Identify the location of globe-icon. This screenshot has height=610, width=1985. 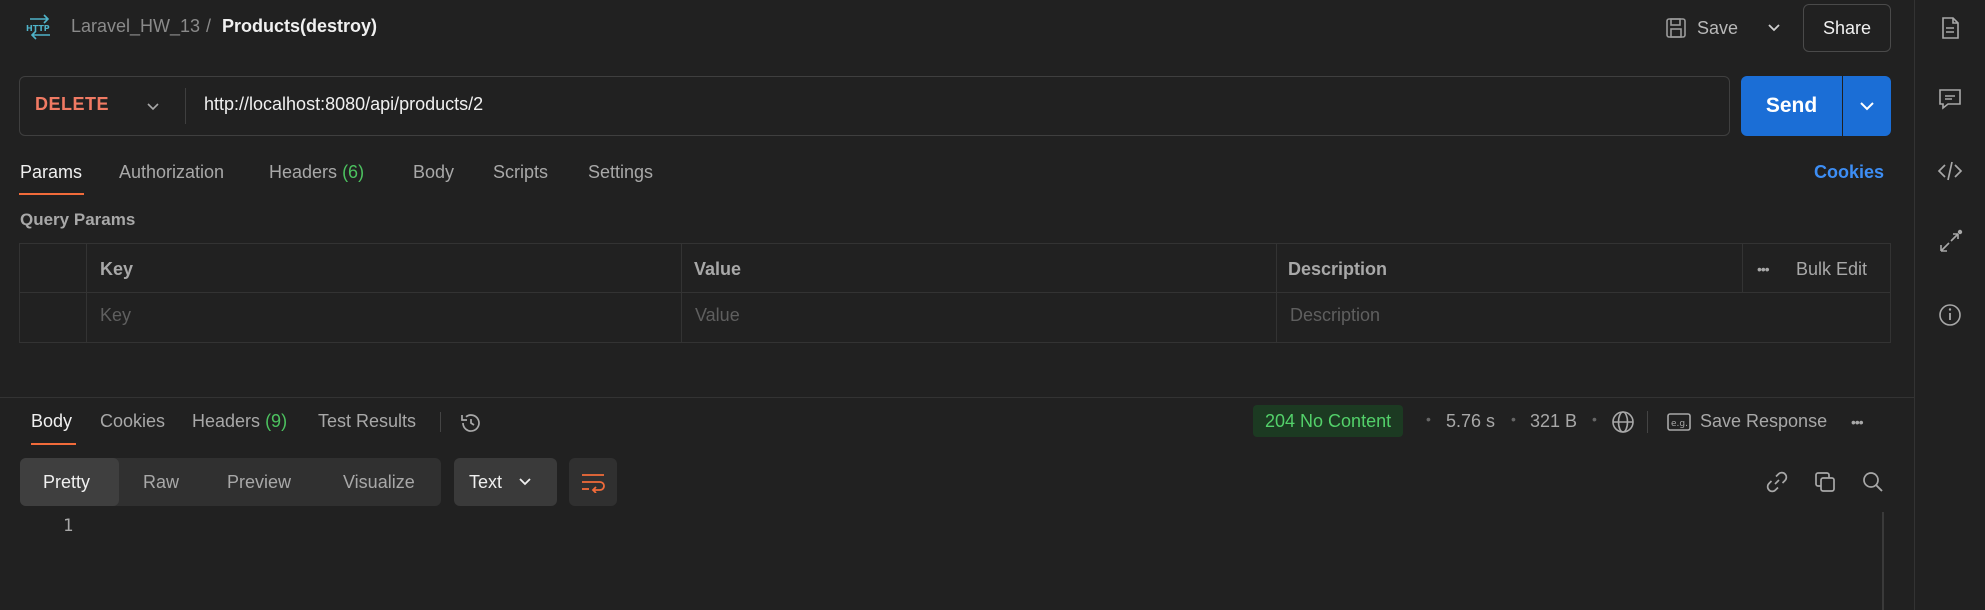
(1623, 422).